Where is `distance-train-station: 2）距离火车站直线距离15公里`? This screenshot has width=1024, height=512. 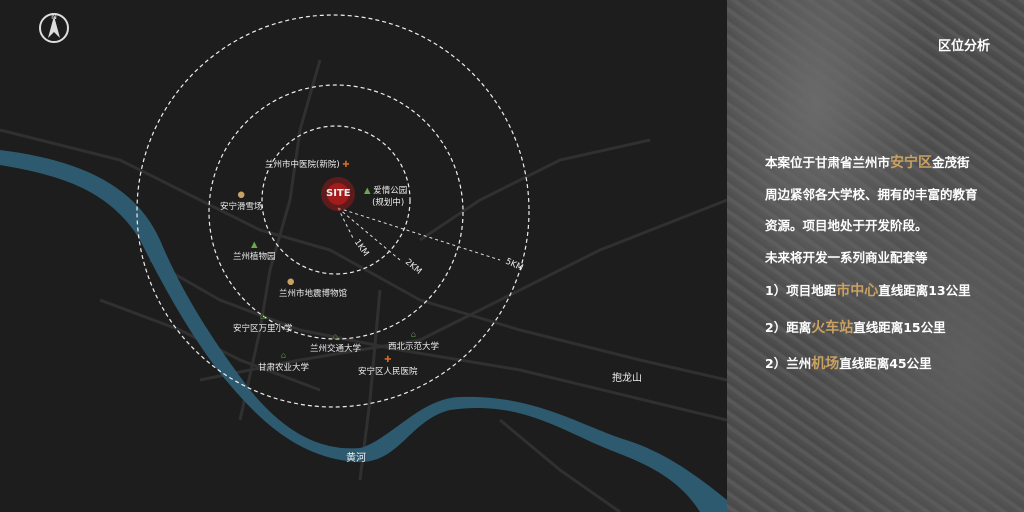
distance-train-station: 2）距离火车站直线距离15公里 is located at coordinates (855, 328).